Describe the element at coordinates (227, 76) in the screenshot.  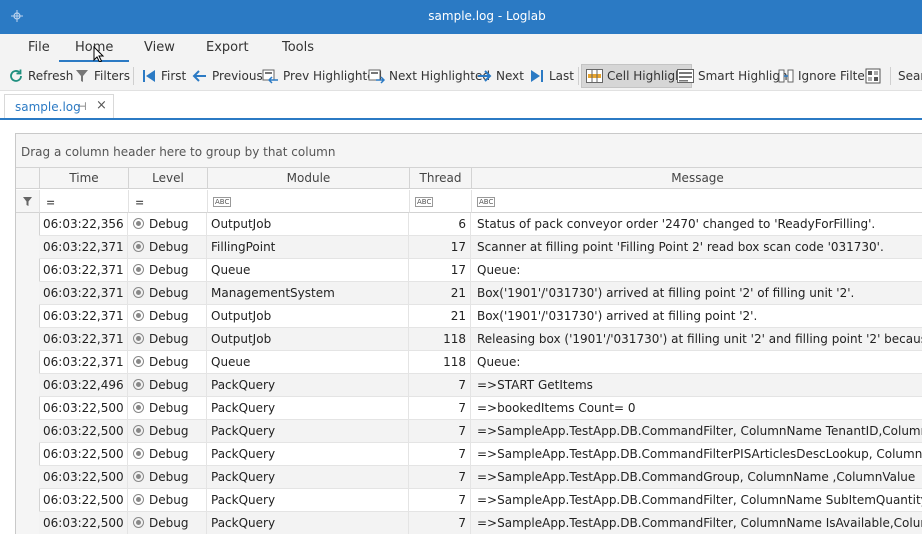
I see `previous-button: Previous` at that location.